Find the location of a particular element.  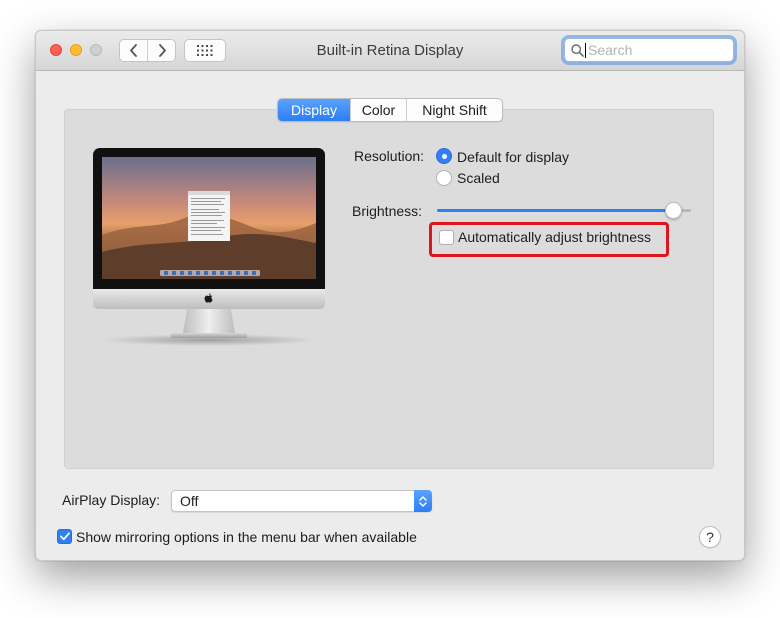

auto-brightness-checkbox is located at coordinates (446, 237).